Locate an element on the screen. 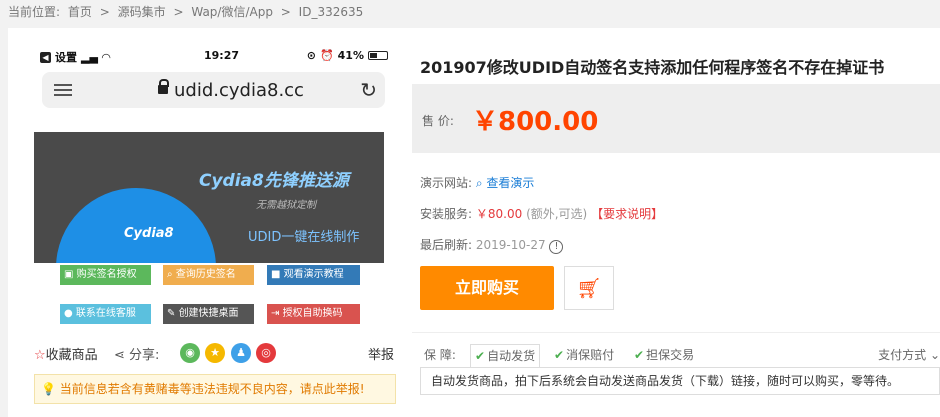 The image size is (940, 417). banner-brand: Cydia8 is located at coordinates (149, 233).